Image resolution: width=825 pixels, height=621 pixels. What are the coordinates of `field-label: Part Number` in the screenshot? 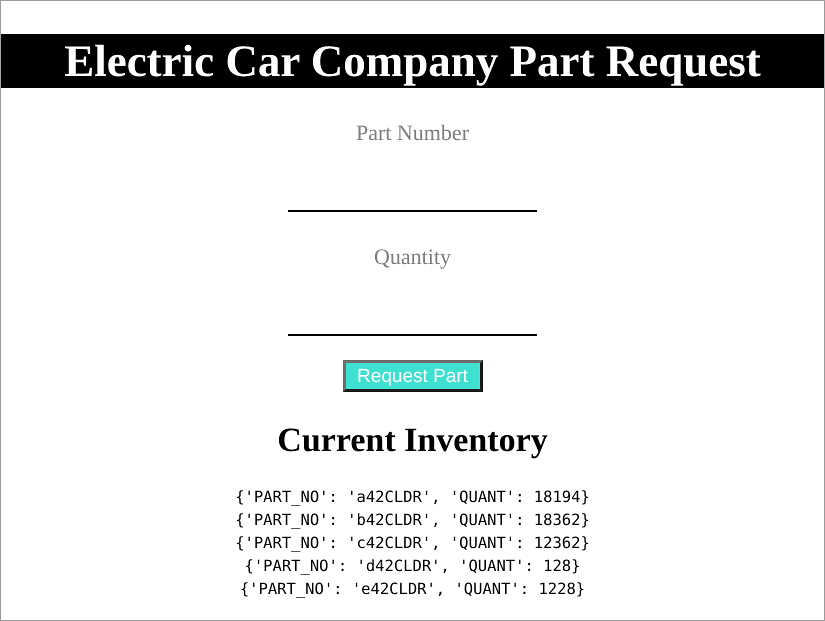 It's located at (413, 133).